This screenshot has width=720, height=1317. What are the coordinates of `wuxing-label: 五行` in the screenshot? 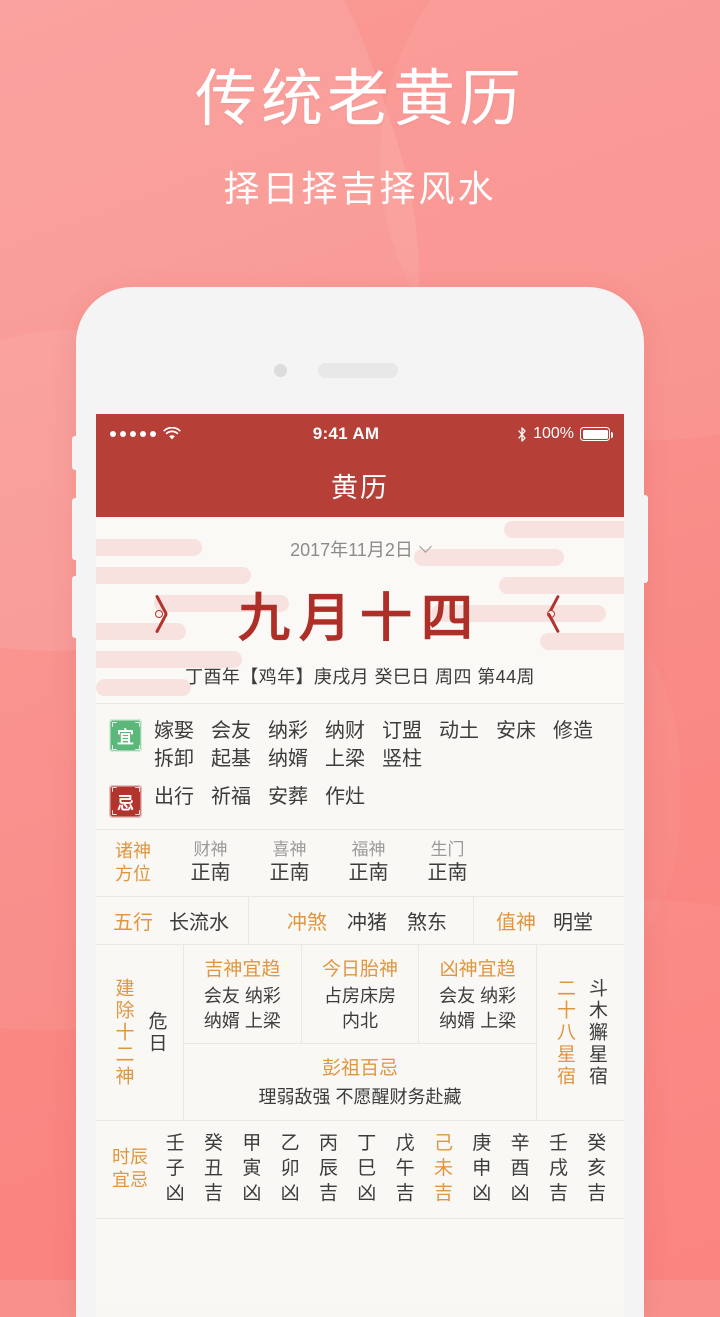 It's located at (133, 923).